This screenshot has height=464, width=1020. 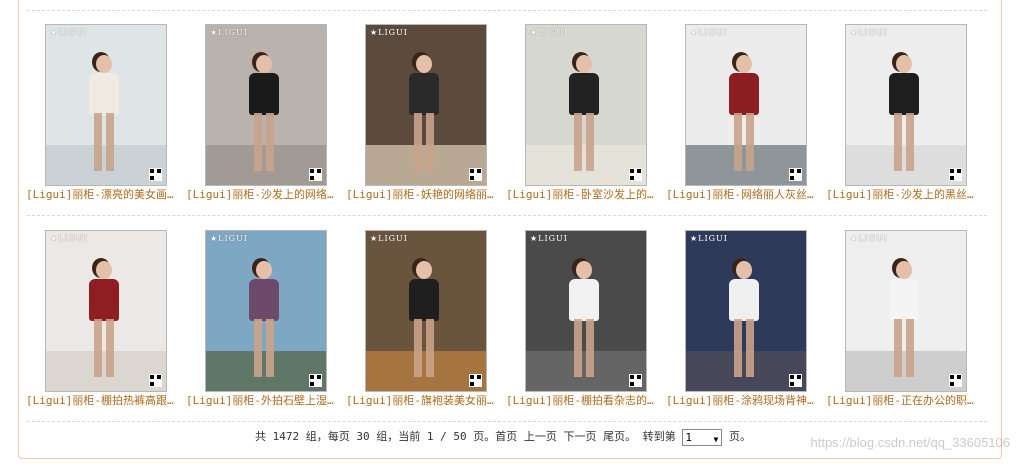 I want to click on goto-label: 转到第, so click(x=659, y=436).